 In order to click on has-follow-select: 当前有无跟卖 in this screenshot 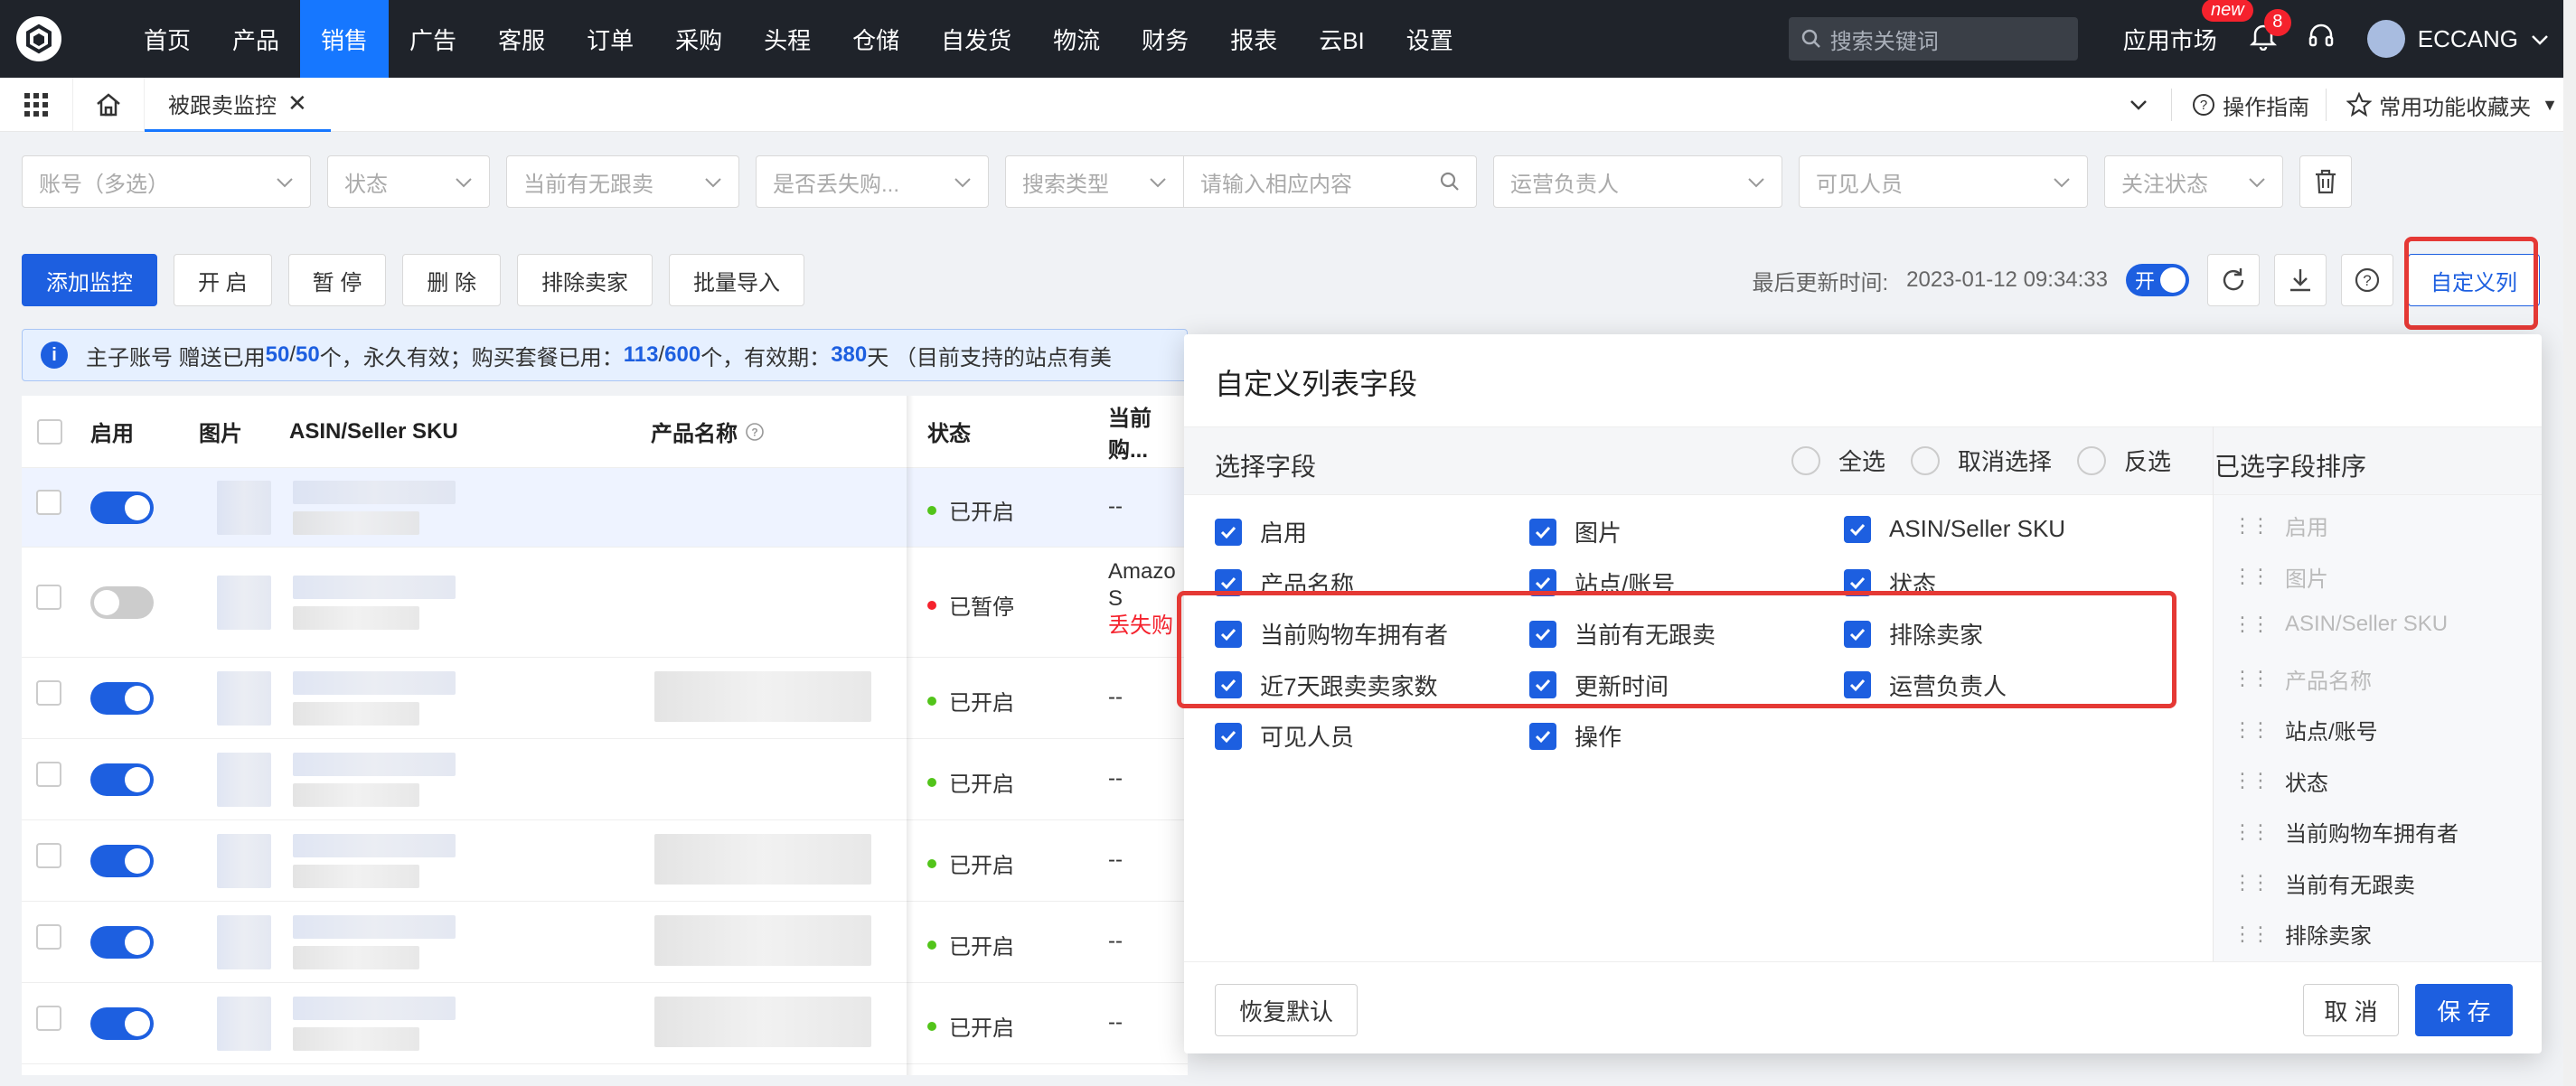, I will do `click(623, 181)`.